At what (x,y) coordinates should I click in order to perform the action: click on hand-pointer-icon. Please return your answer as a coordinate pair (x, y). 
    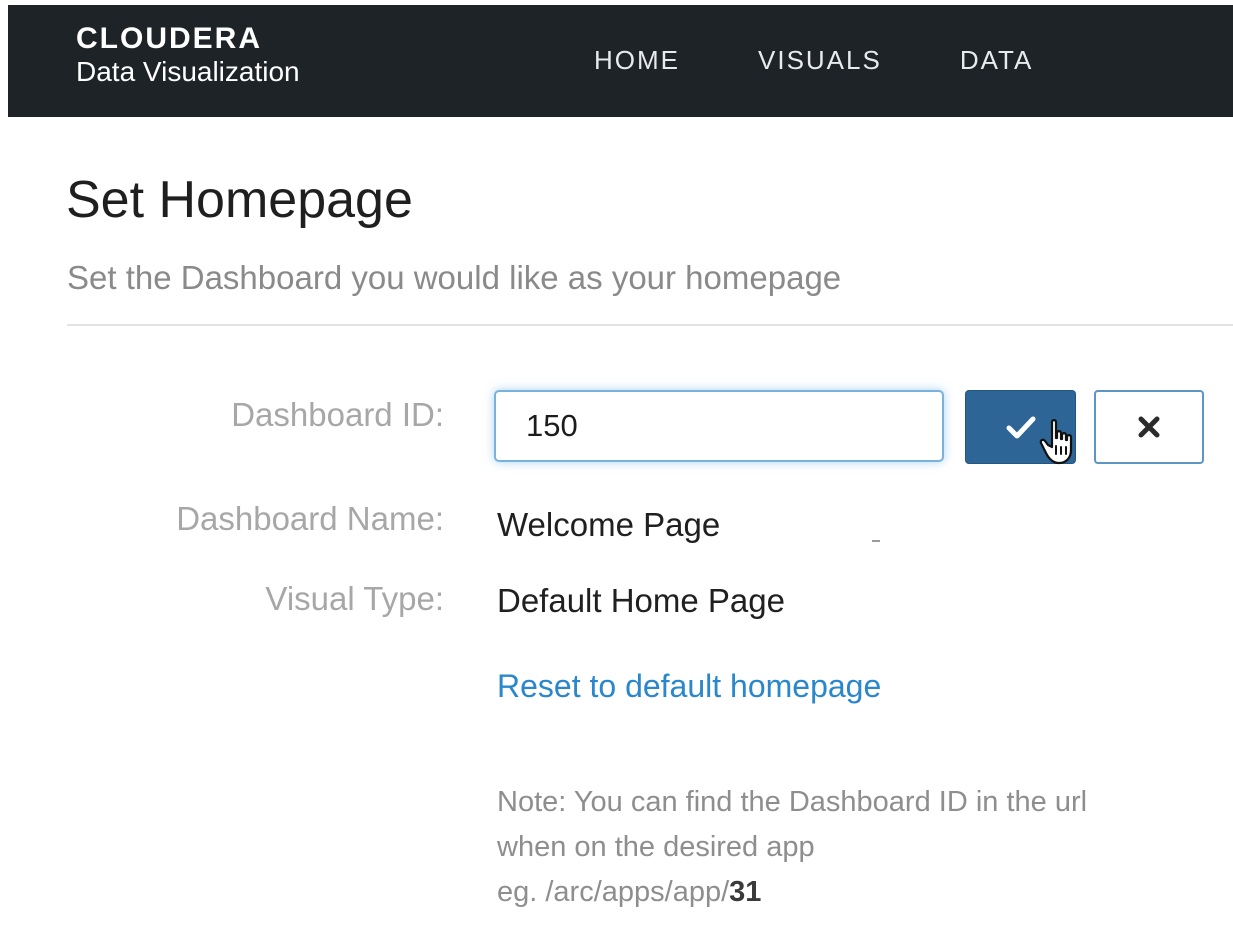
    Looking at the image, I should click on (1056, 442).